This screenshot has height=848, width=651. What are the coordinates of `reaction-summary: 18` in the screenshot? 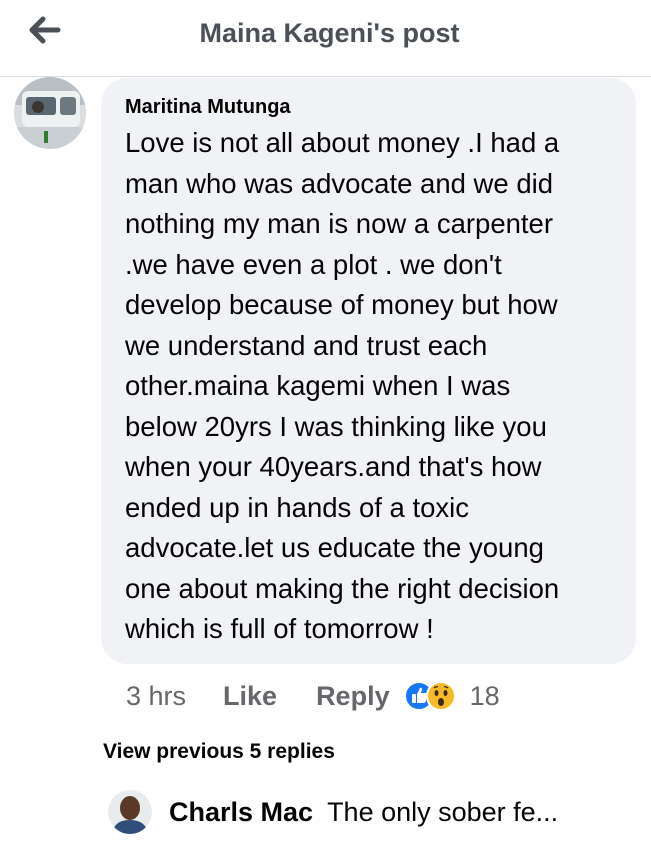 It's located at (451, 696).